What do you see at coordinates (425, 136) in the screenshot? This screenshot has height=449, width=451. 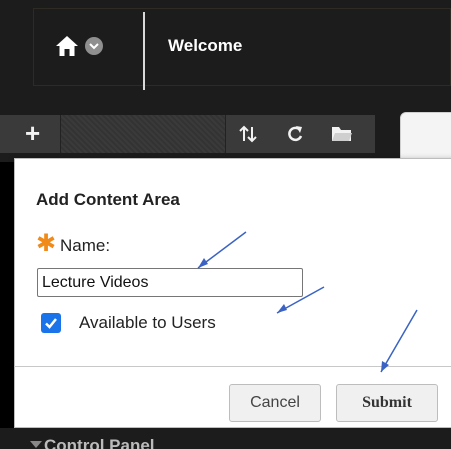 I see `content-panel-tab` at bounding box center [425, 136].